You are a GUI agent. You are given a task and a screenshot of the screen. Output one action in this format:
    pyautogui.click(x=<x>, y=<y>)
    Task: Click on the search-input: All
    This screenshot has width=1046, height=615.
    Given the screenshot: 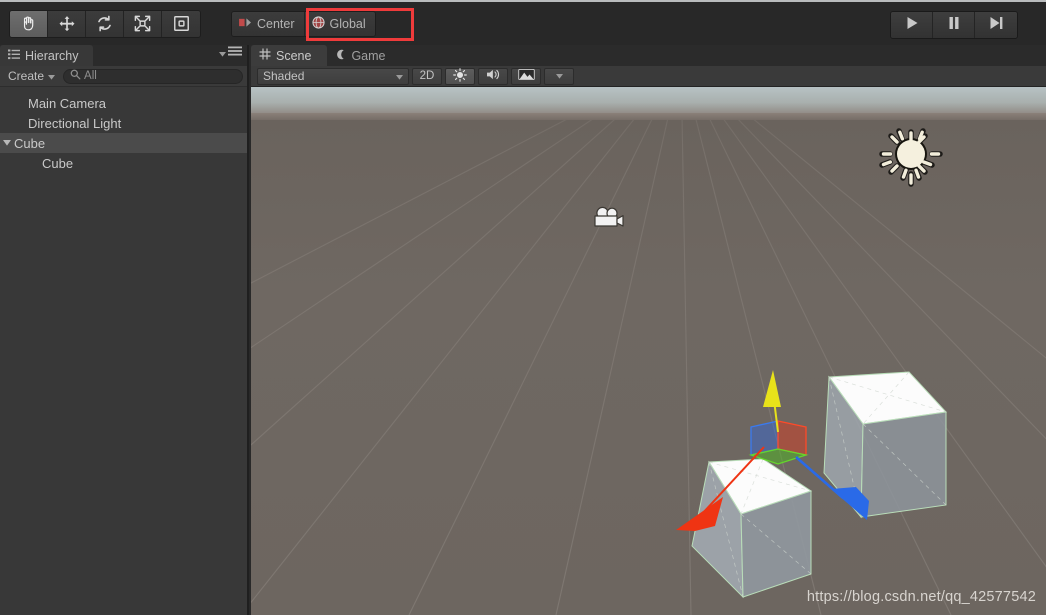 What is the action you would take?
    pyautogui.click(x=153, y=76)
    